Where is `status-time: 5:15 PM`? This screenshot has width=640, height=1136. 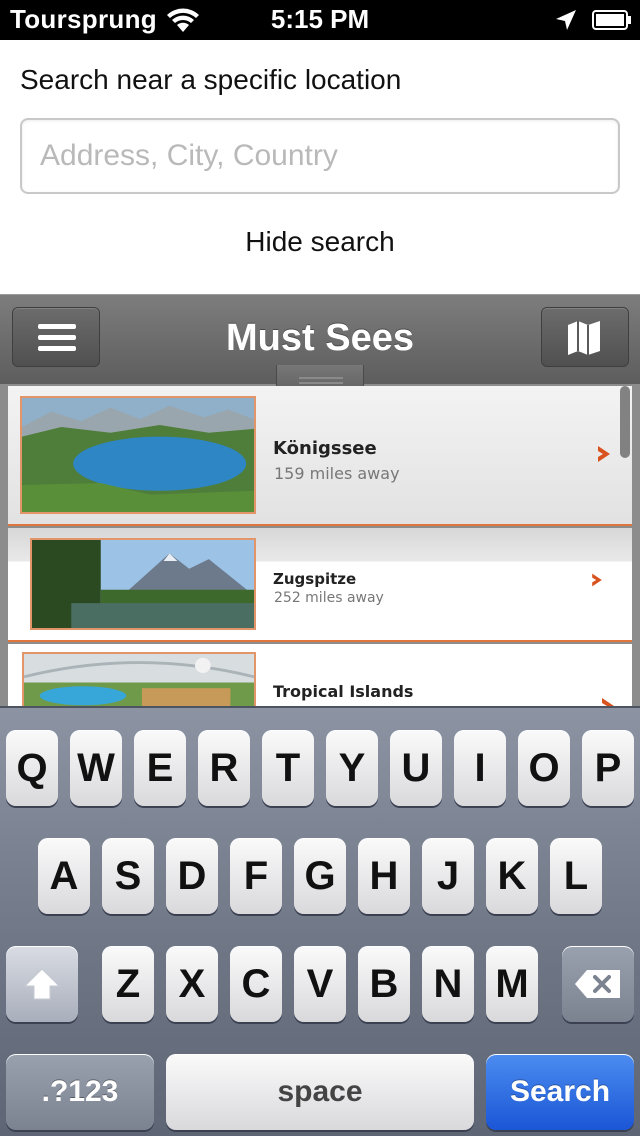 status-time: 5:15 PM is located at coordinates (320, 19).